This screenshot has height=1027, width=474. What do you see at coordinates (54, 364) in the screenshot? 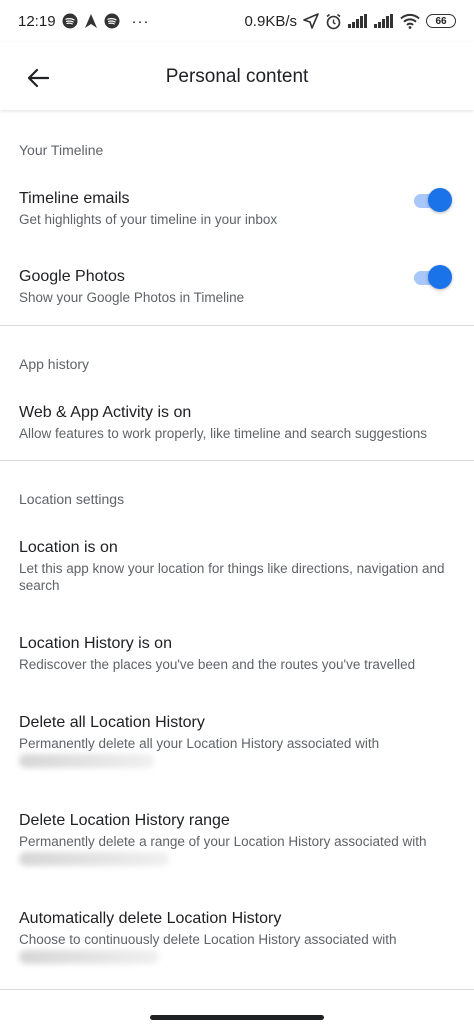
I see `section-header-app-history: App history` at bounding box center [54, 364].